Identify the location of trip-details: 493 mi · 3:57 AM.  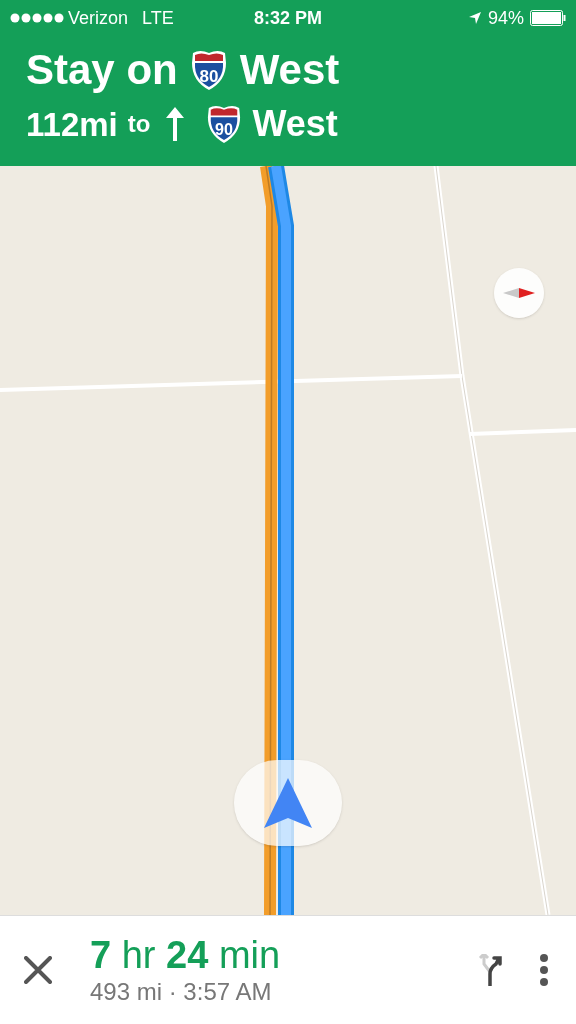
(181, 992).